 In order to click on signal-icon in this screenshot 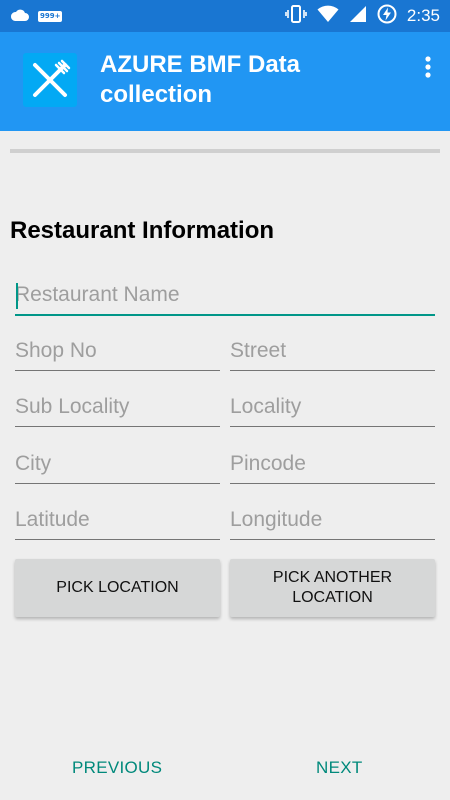, I will do `click(358, 16)`.